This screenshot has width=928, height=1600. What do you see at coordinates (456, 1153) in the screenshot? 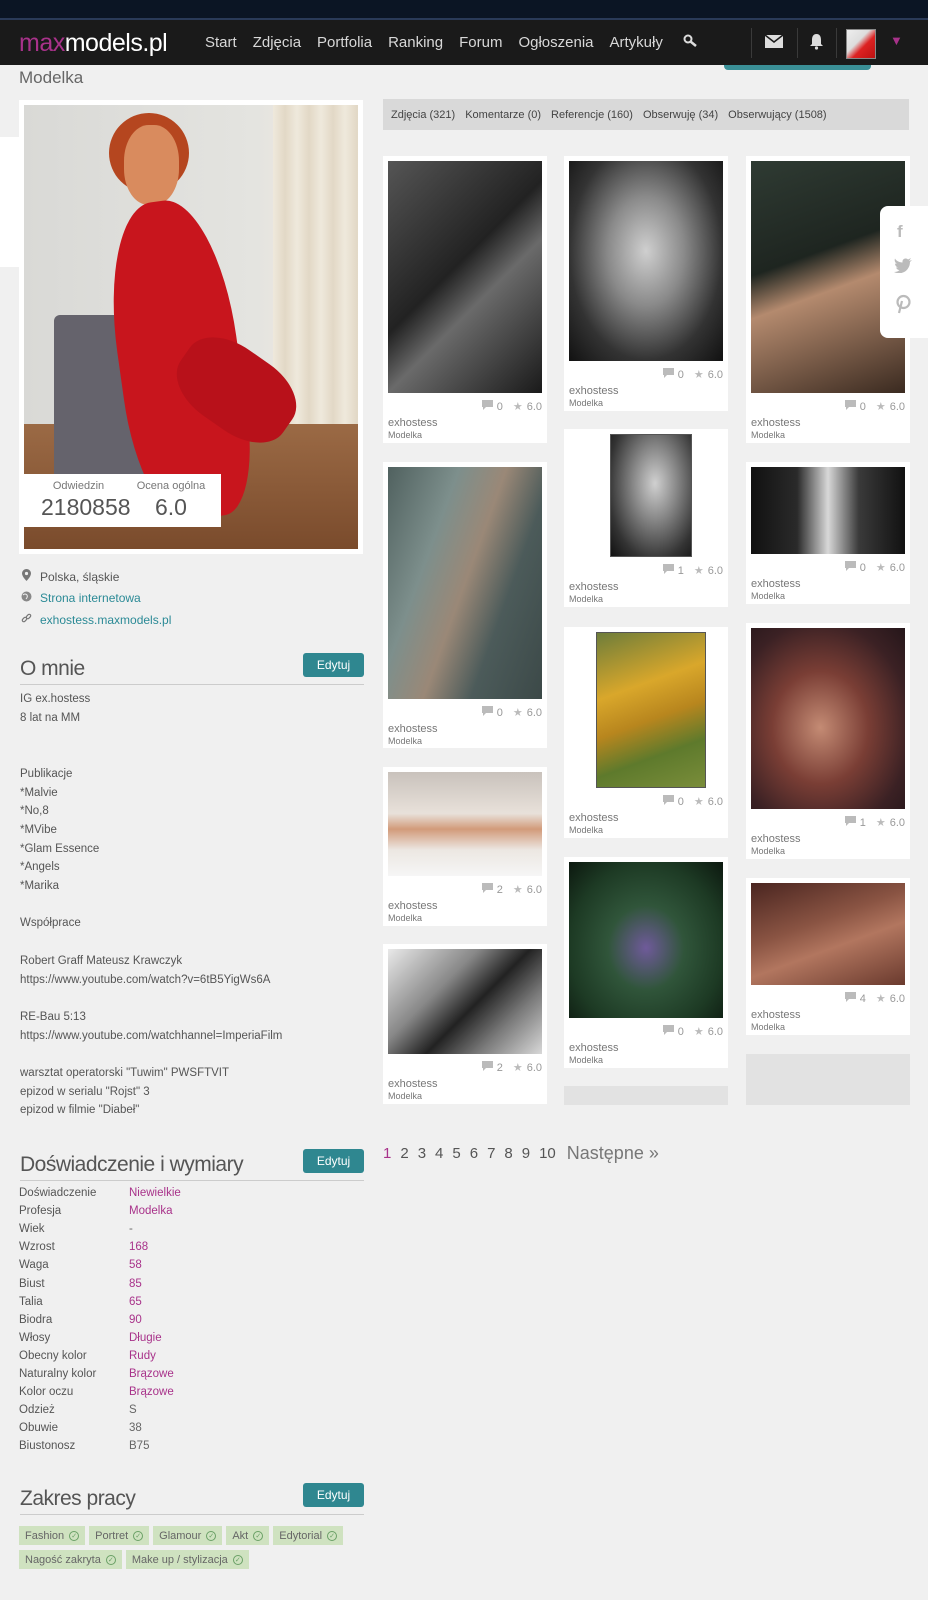
I see `page-5: 5` at bounding box center [456, 1153].